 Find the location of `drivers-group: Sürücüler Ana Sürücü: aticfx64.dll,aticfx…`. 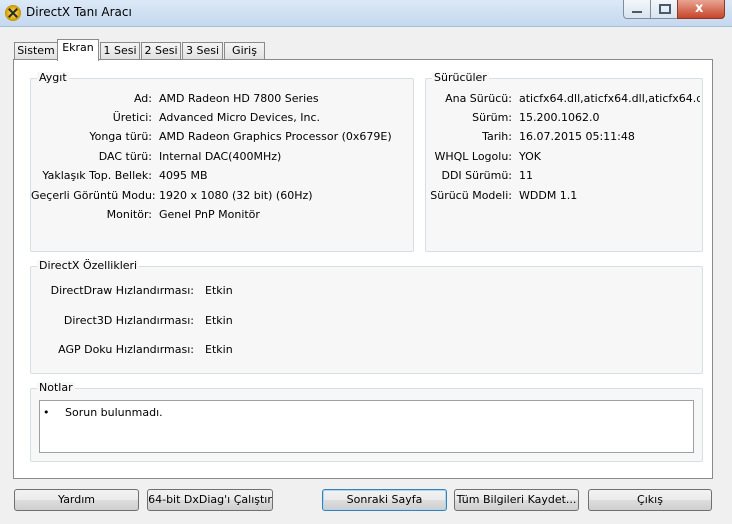

drivers-group: Sürücüler Ana Sürücü: aticfx64.dll,aticfx… is located at coordinates (564, 162).